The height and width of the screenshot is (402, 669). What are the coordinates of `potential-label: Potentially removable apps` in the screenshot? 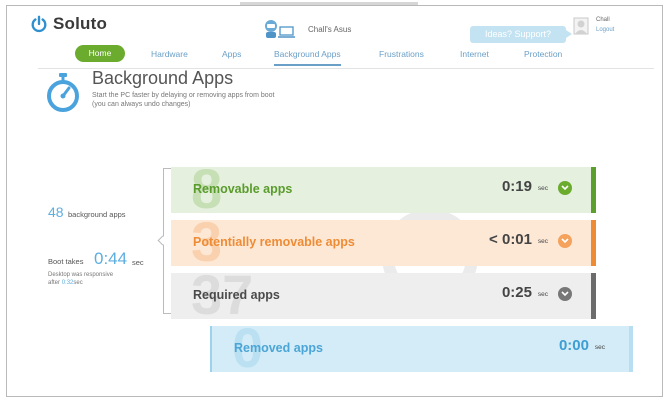 It's located at (274, 242).